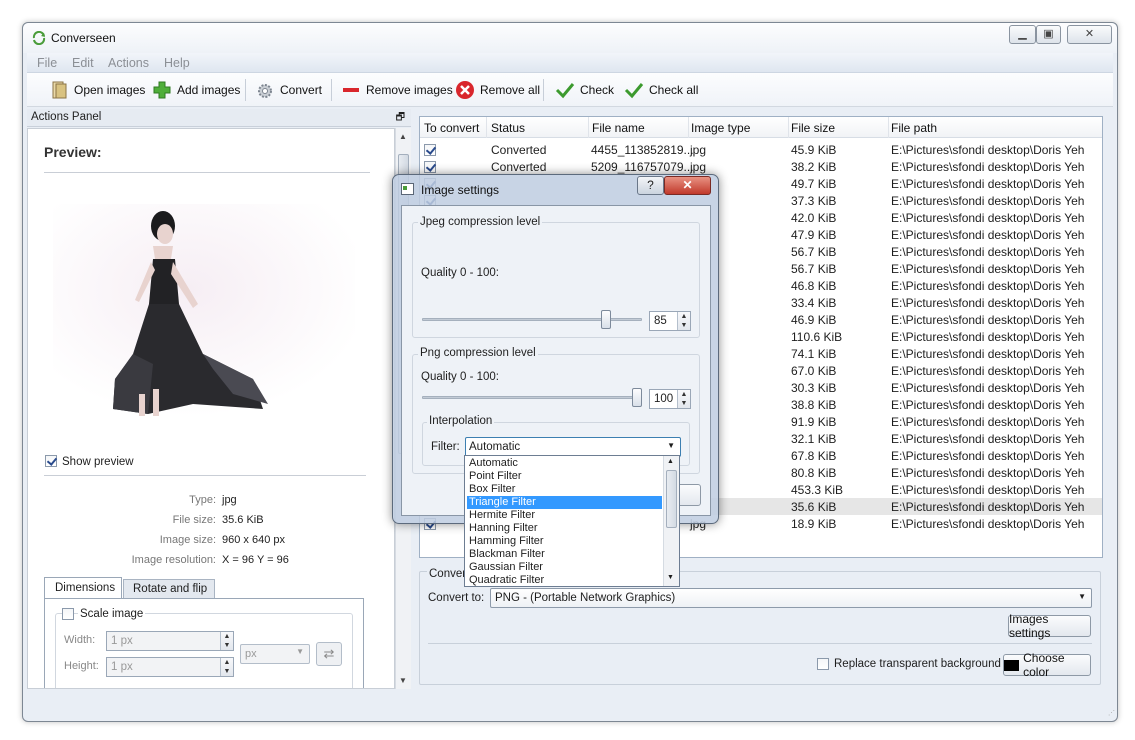  What do you see at coordinates (209, 90) in the screenshot?
I see `add-images-label: Add images` at bounding box center [209, 90].